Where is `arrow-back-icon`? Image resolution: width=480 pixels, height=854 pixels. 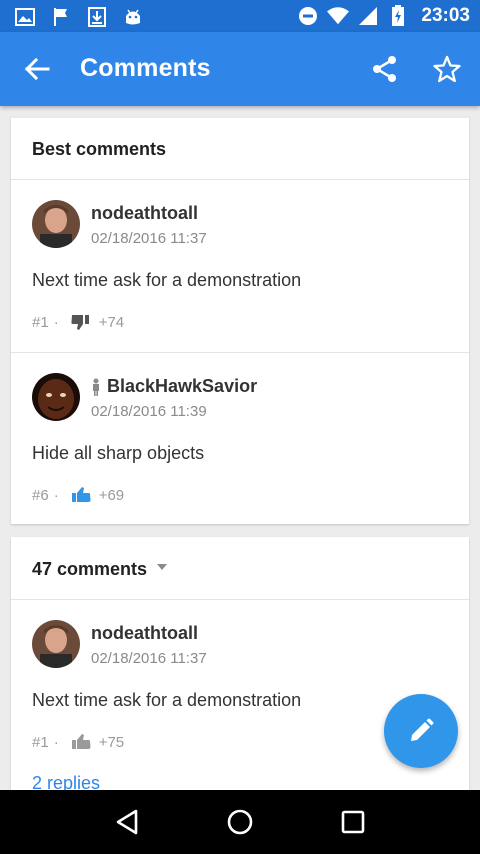 arrow-back-icon is located at coordinates (37, 69).